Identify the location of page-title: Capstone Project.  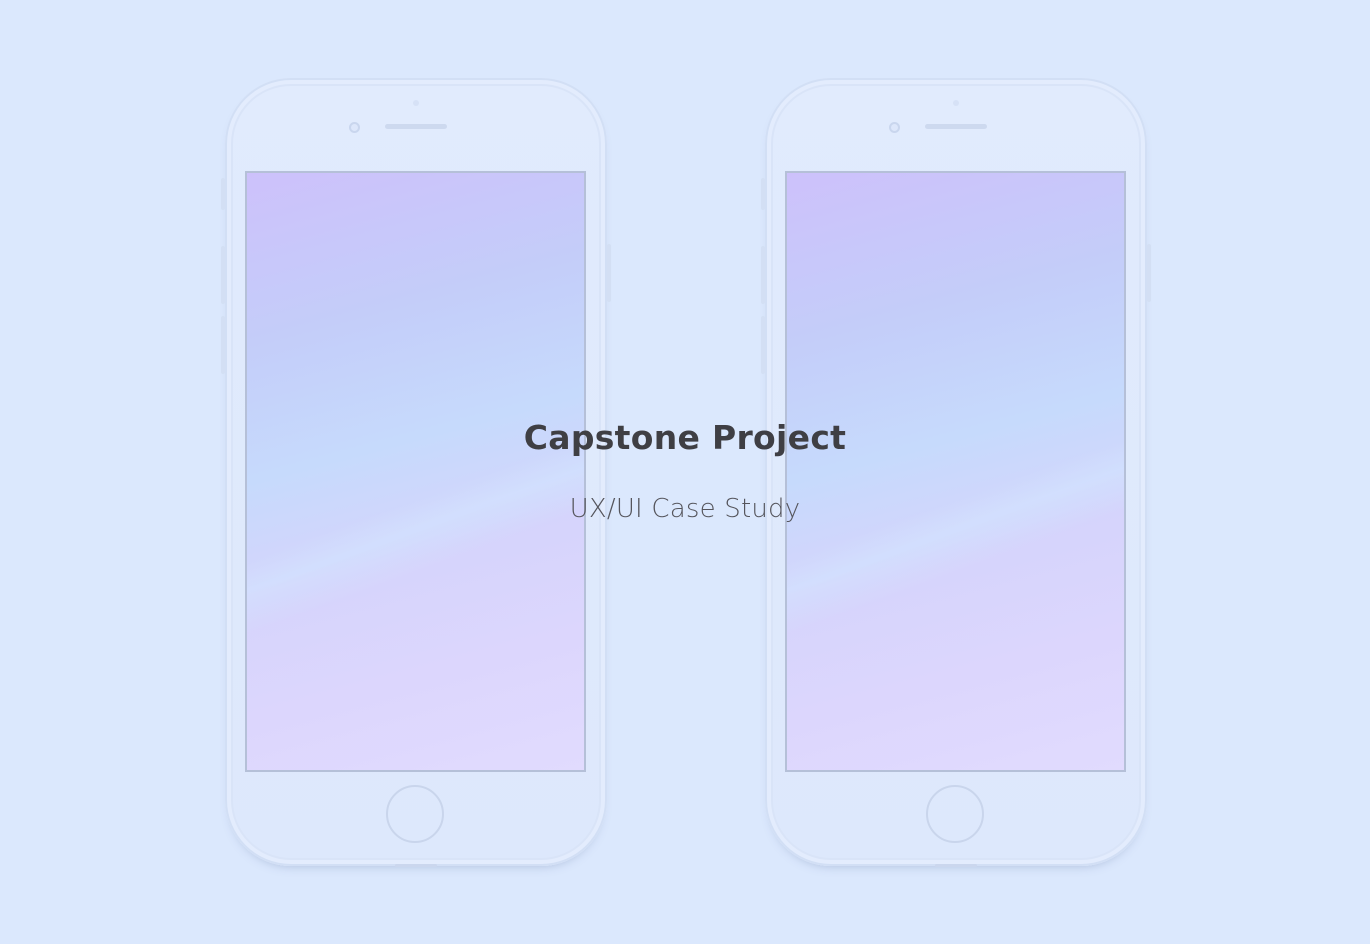
(685, 437).